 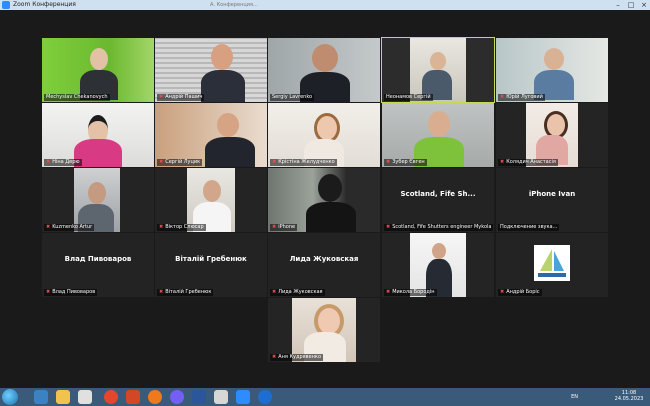 I want to click on participant-name: ✖ Сергій Луцик, so click(x=180, y=162).